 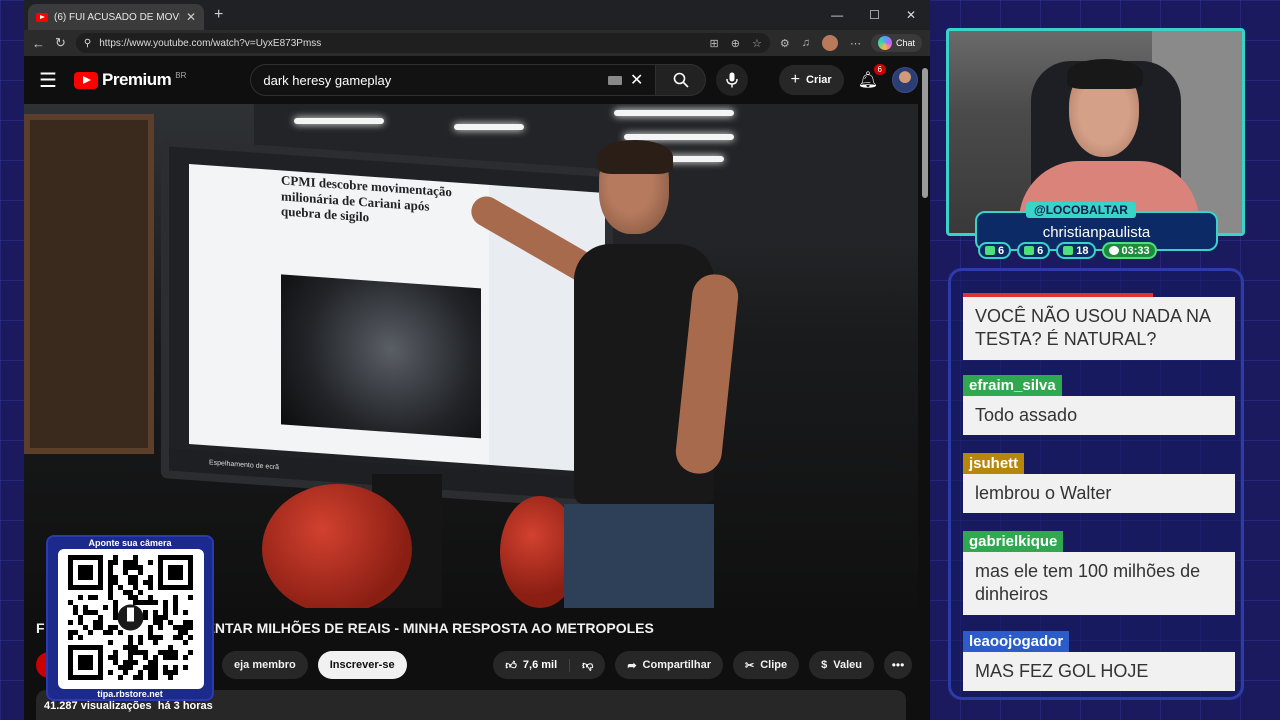 I want to click on search-icon, so click(x=681, y=80).